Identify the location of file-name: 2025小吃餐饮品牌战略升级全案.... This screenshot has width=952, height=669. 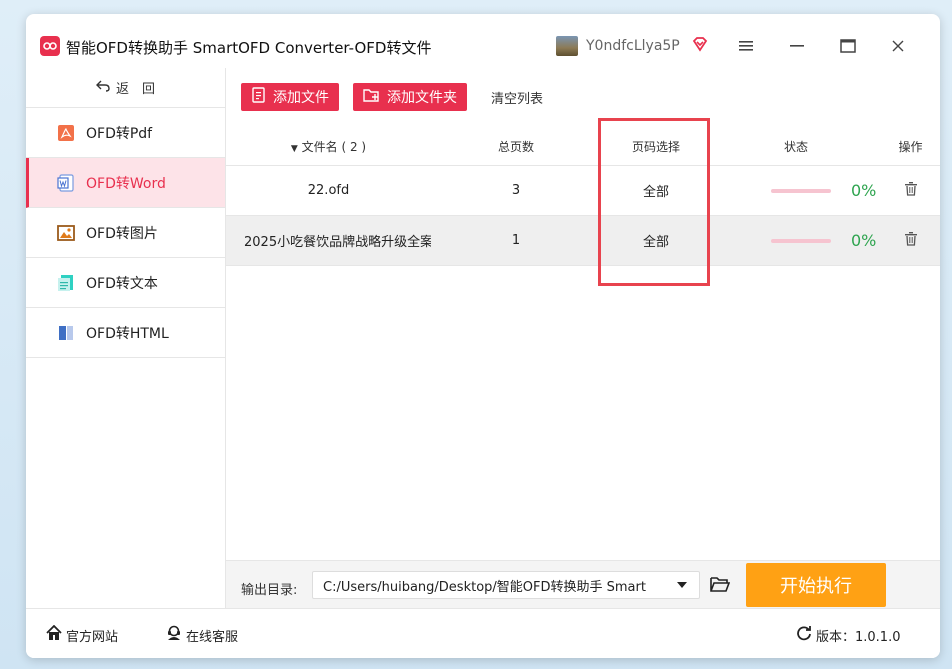
(337, 242).